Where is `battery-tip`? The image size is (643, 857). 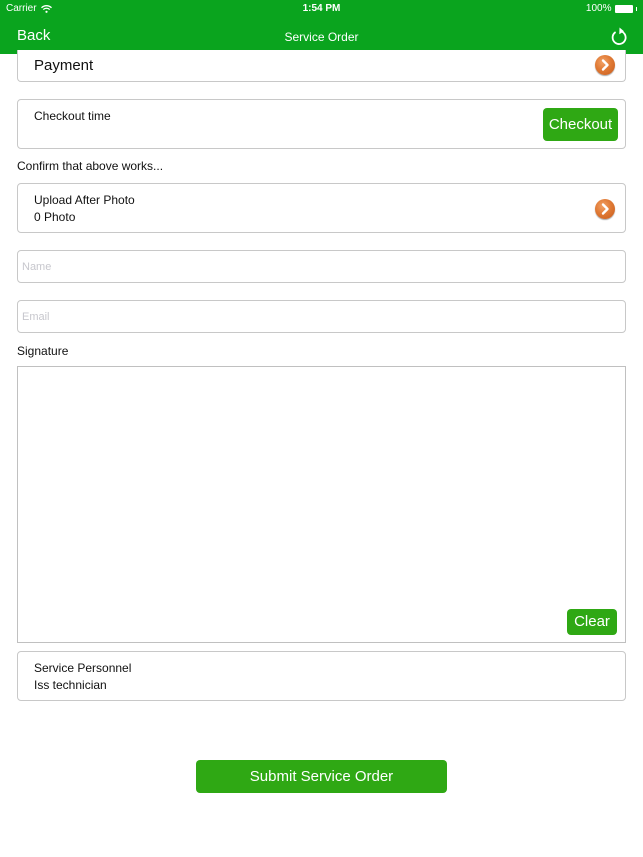 battery-tip is located at coordinates (636, 8).